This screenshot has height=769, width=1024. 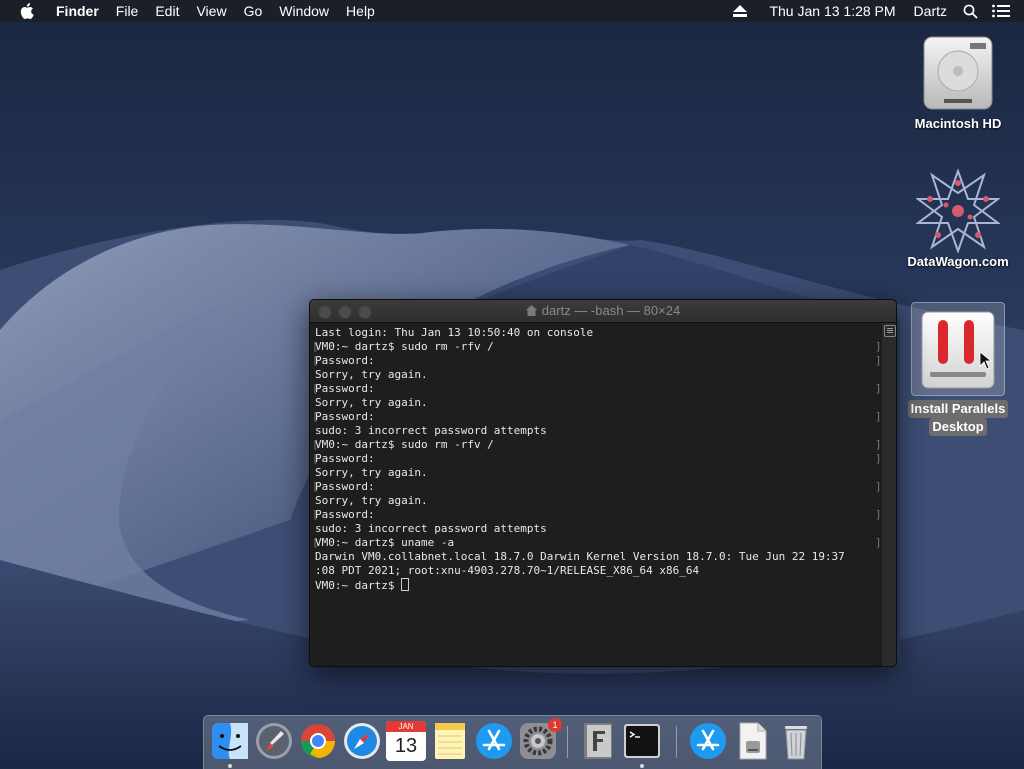 What do you see at coordinates (752, 741) in the screenshot?
I see `preview-disk-image-icon` at bounding box center [752, 741].